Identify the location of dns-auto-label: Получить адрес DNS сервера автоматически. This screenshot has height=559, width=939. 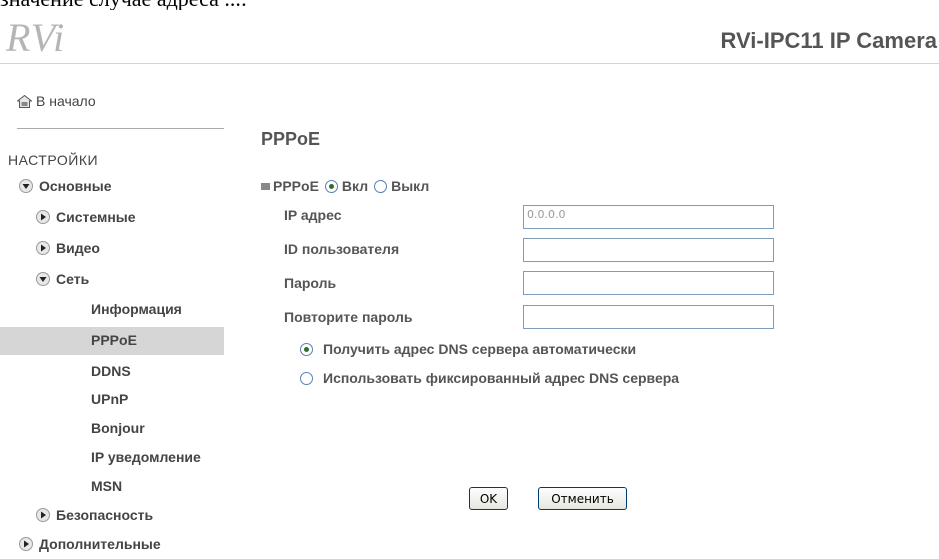
(479, 349).